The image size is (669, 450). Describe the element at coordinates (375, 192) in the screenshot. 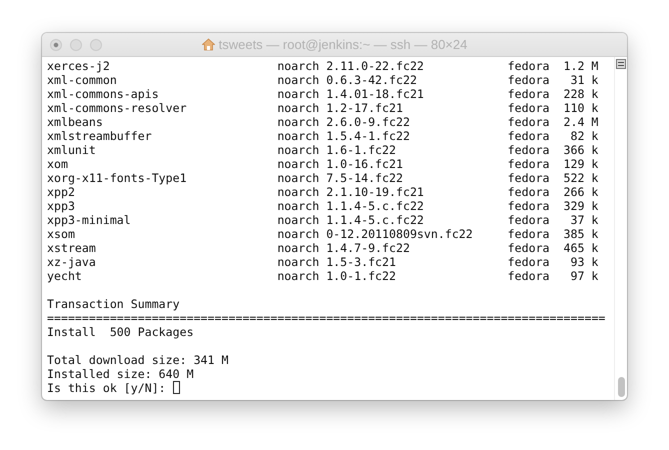

I see `package-version: 2.1.10-19.fc21` at that location.